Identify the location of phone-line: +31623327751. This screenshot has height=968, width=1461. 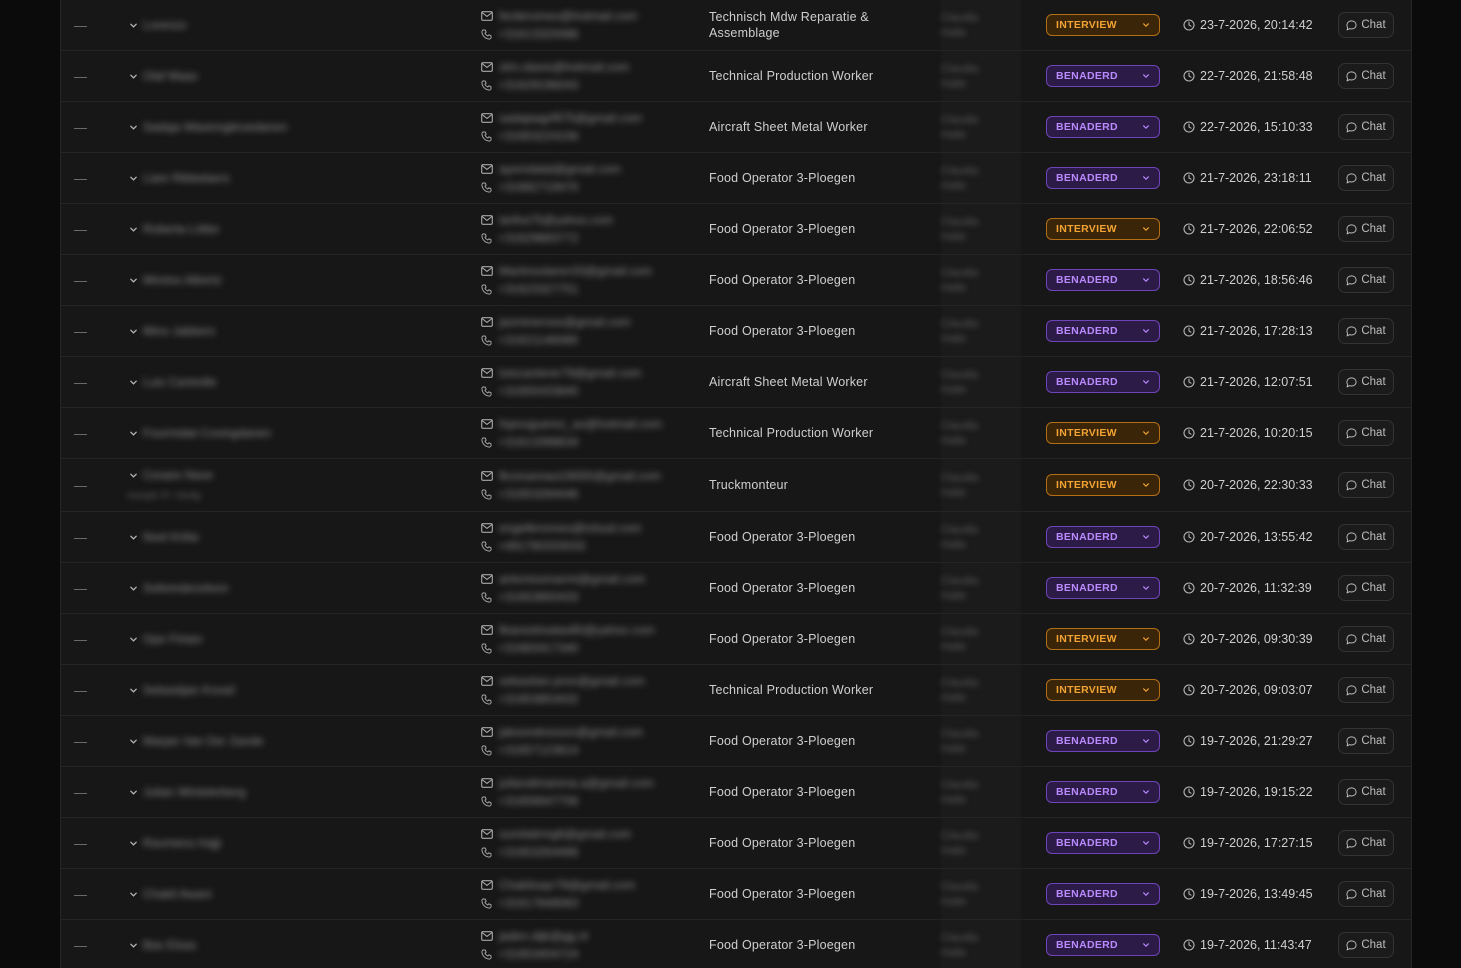
(529, 289).